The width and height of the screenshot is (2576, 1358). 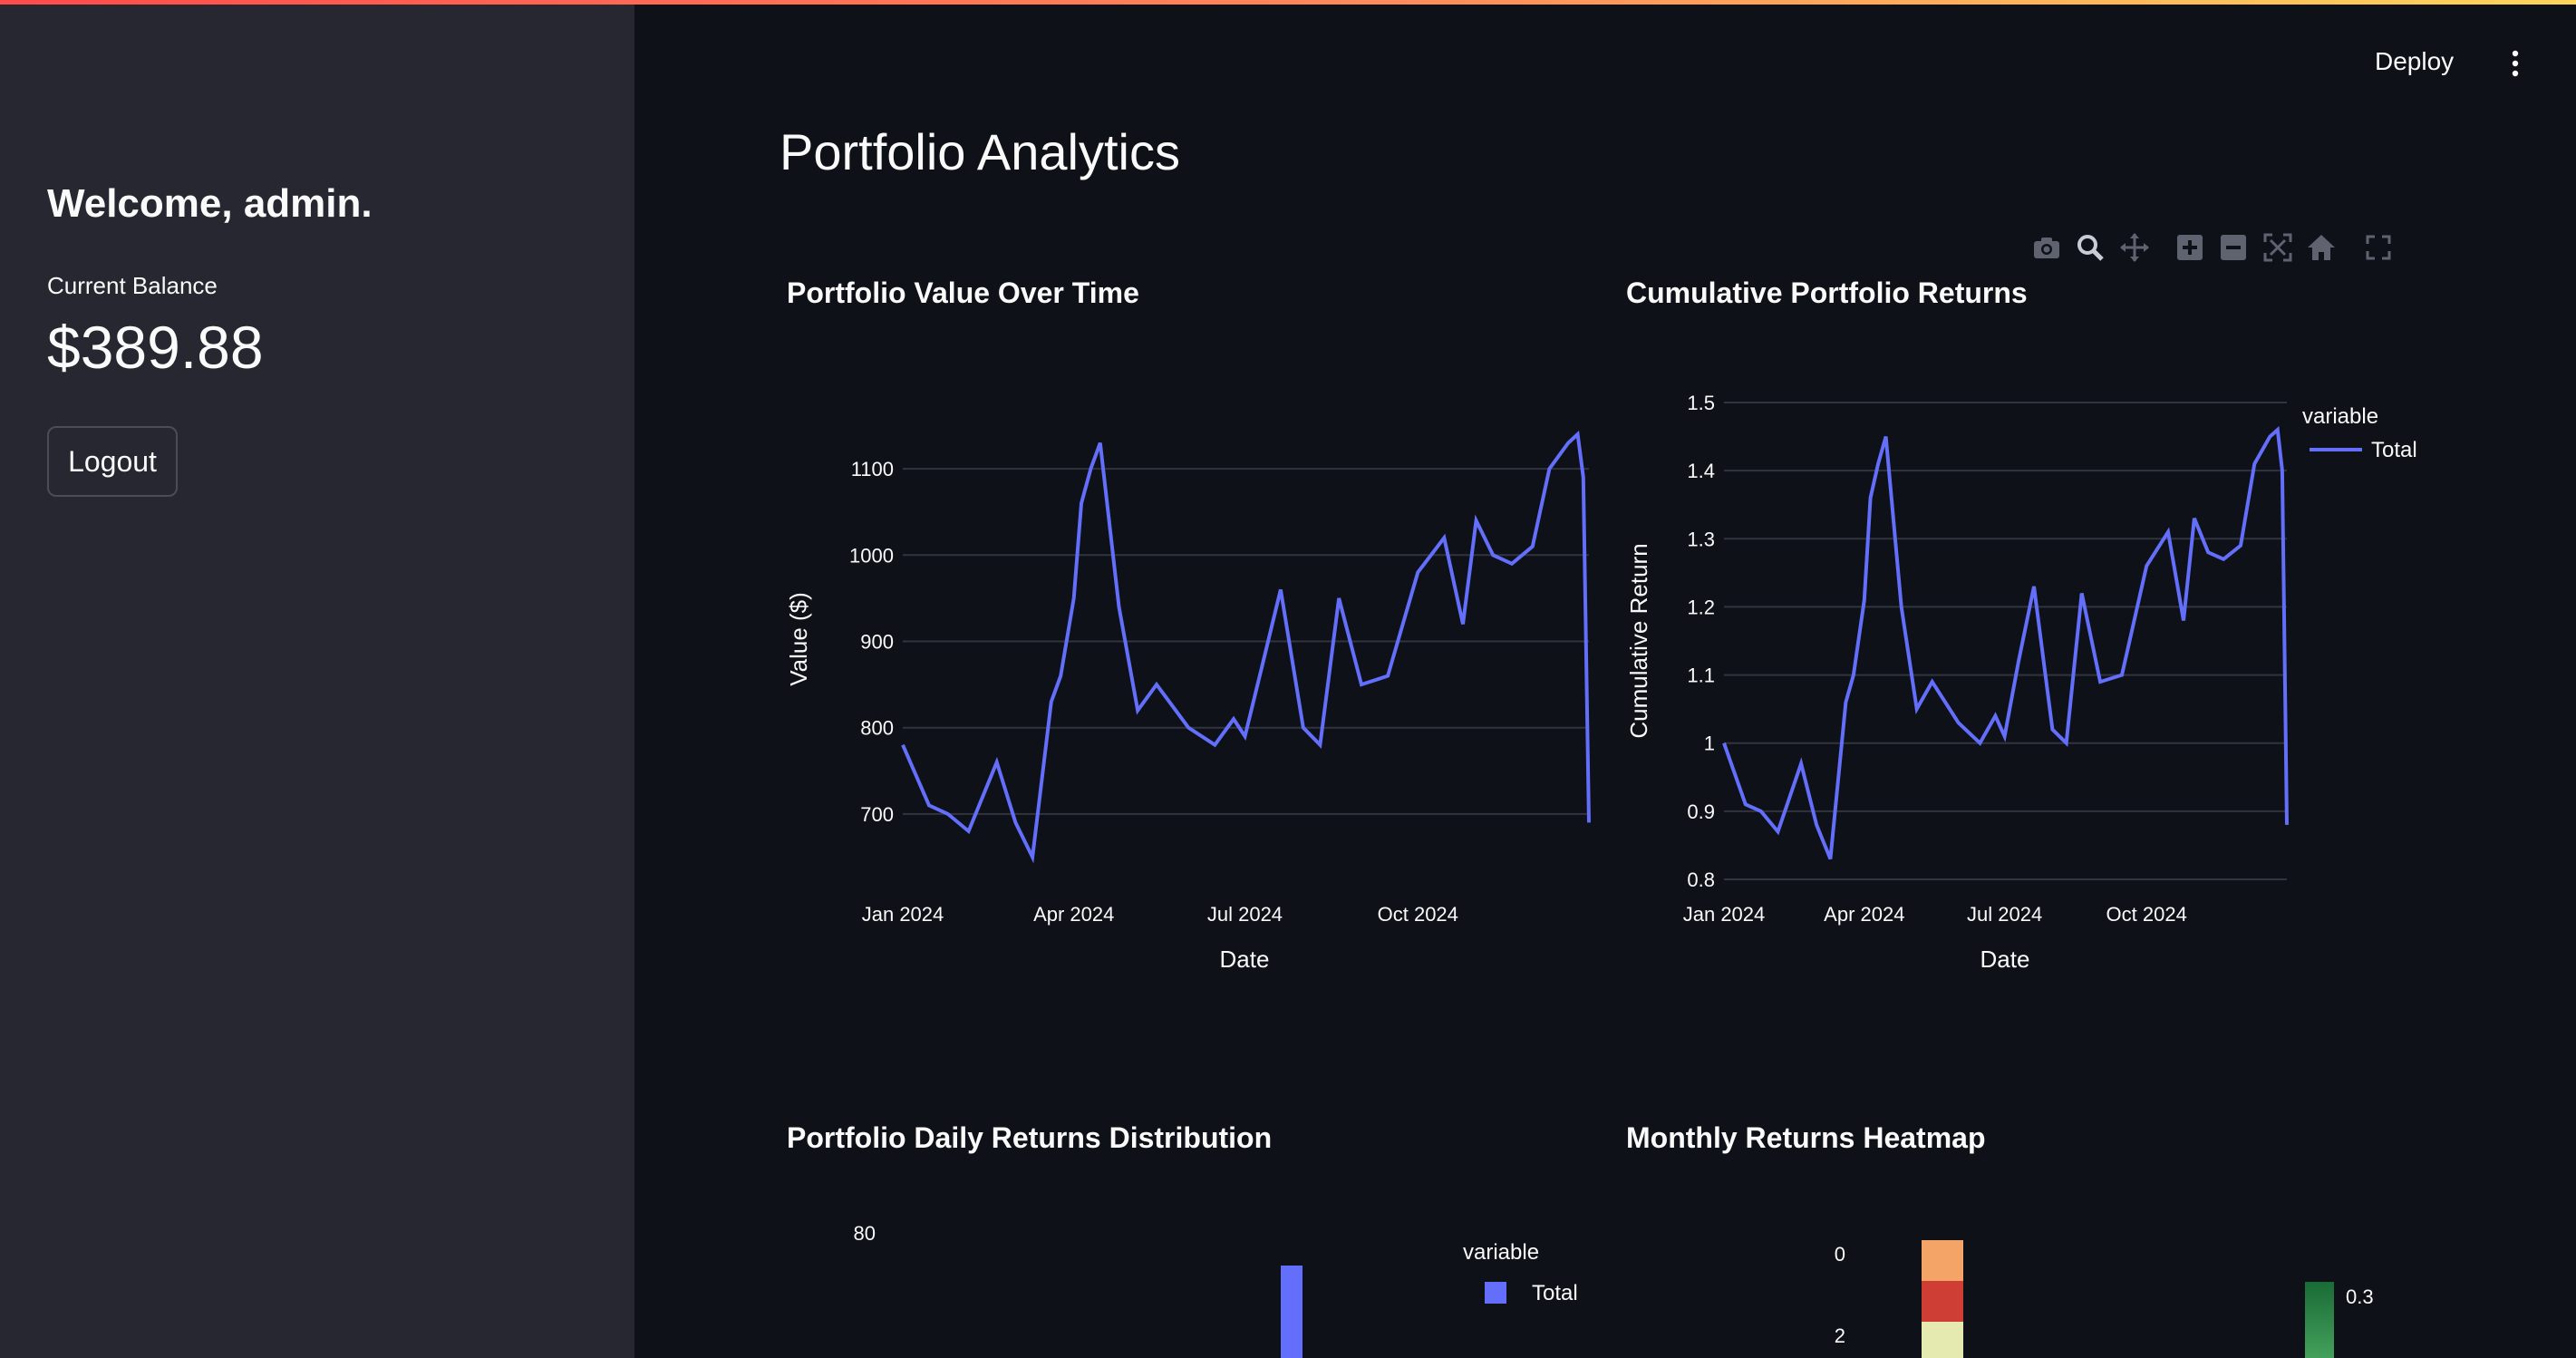 I want to click on reset-axes-icon, so click(x=2321, y=247).